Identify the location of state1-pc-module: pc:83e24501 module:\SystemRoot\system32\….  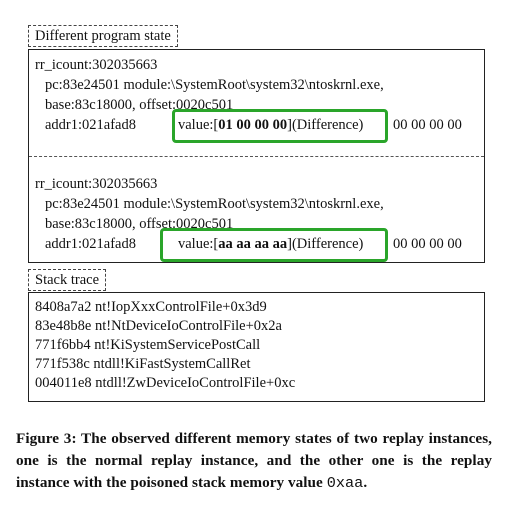
(214, 85).